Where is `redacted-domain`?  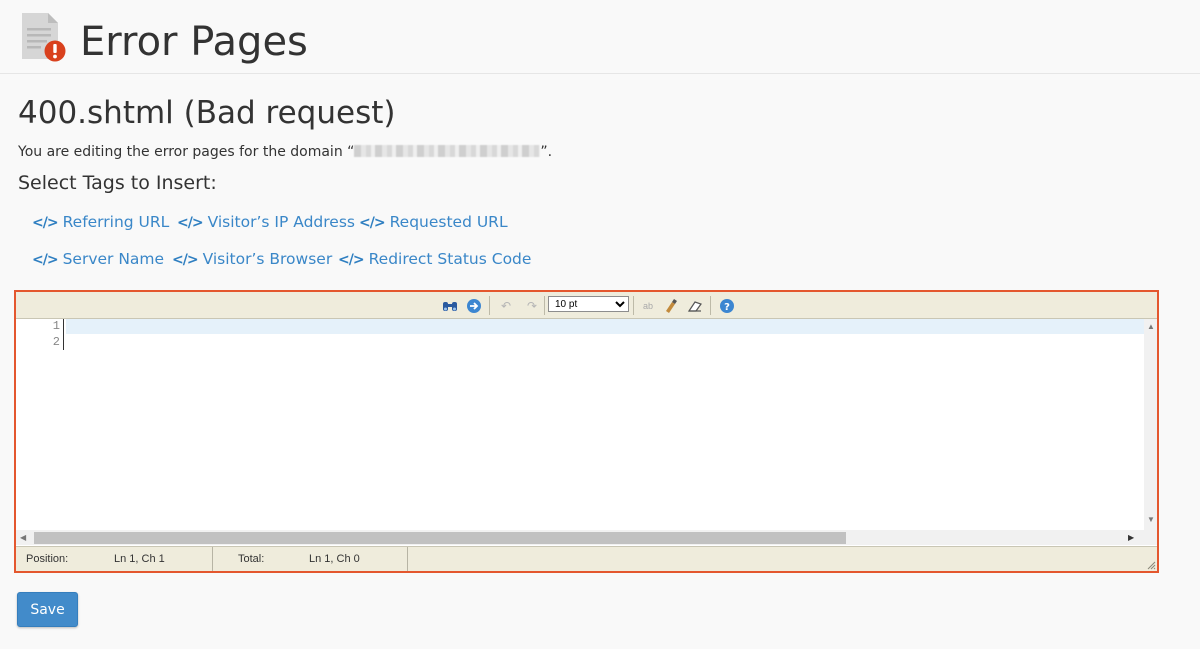 redacted-domain is located at coordinates (447, 151).